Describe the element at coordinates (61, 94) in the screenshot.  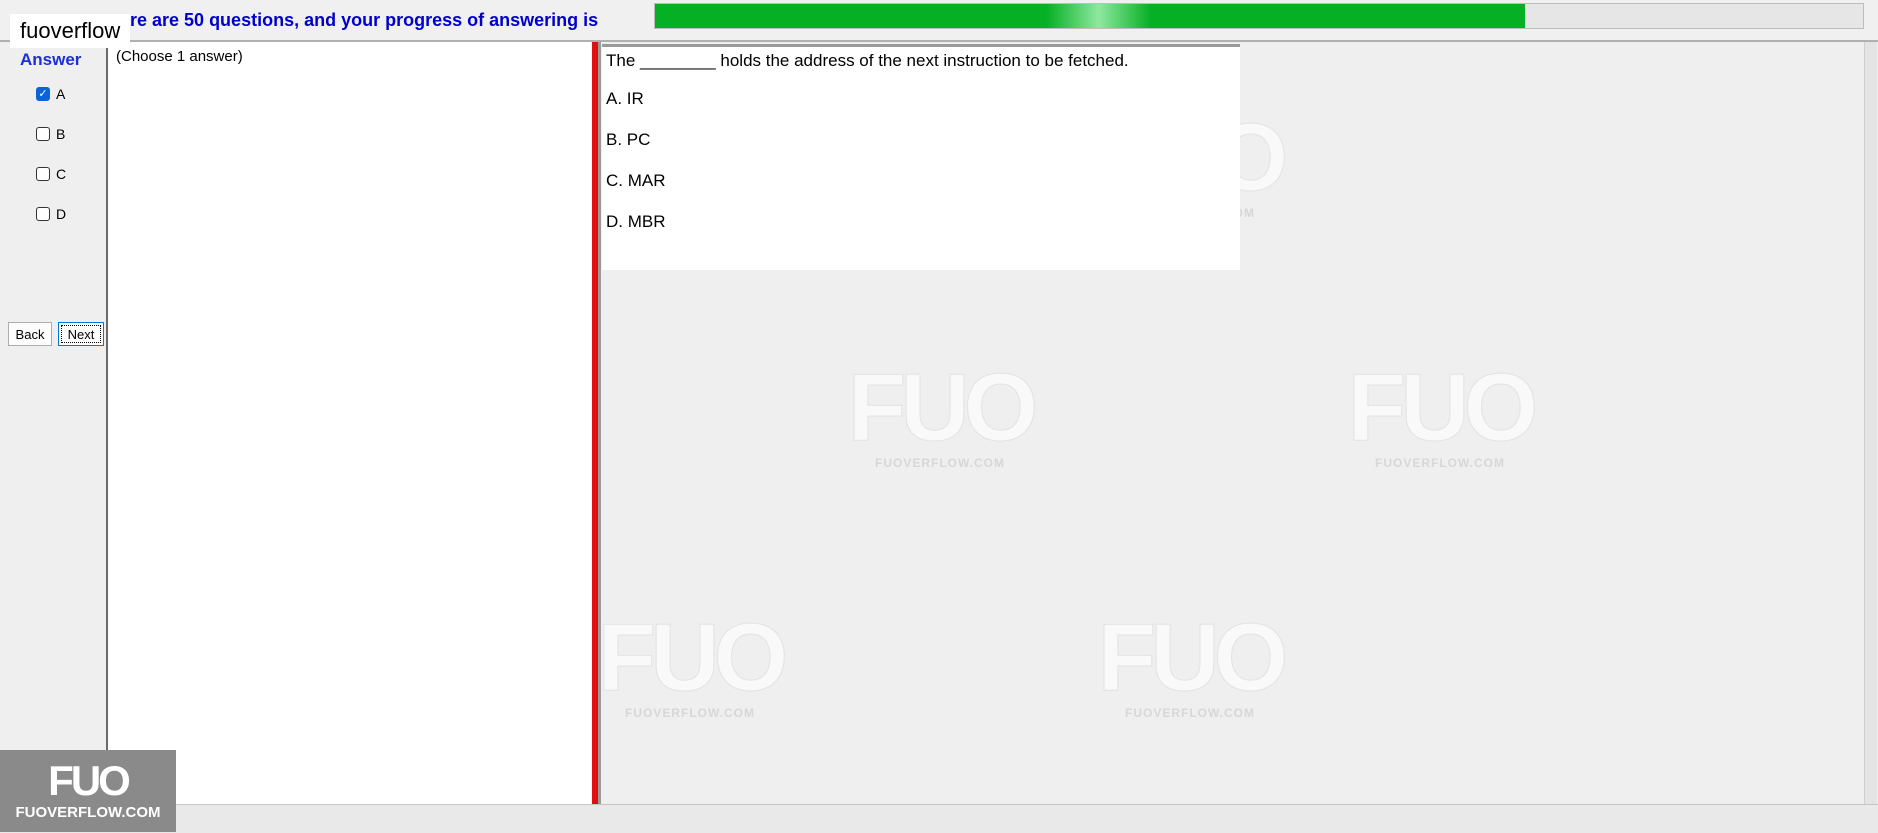
I see `answer-option-label: A` at that location.